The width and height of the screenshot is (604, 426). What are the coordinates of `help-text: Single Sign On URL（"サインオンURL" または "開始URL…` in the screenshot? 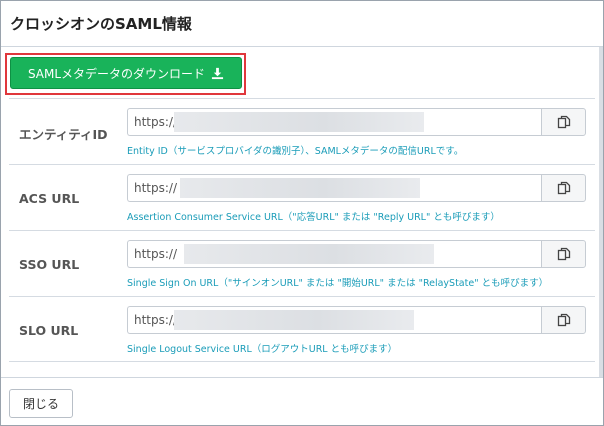 It's located at (338, 283).